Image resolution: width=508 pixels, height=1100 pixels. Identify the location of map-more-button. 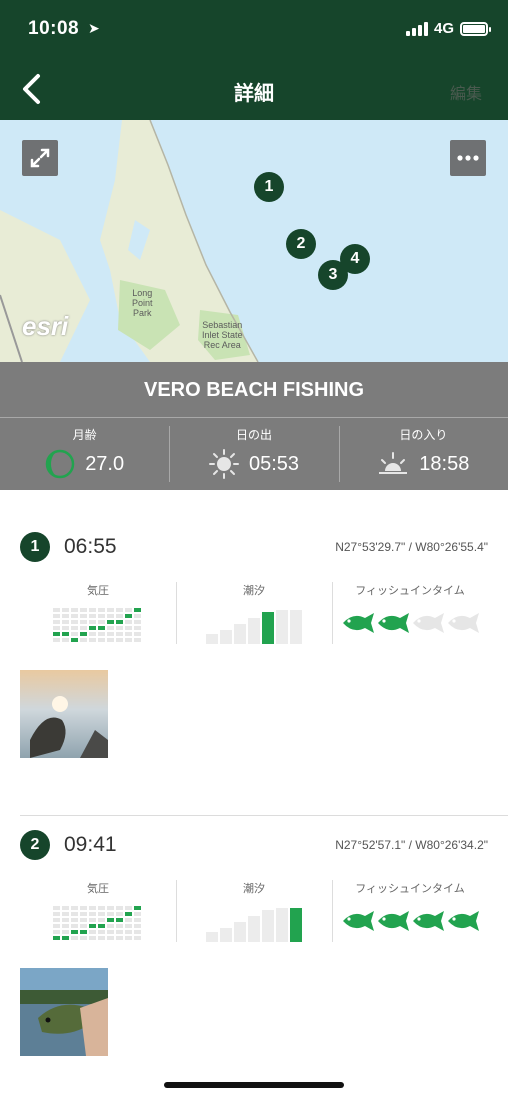
(468, 158).